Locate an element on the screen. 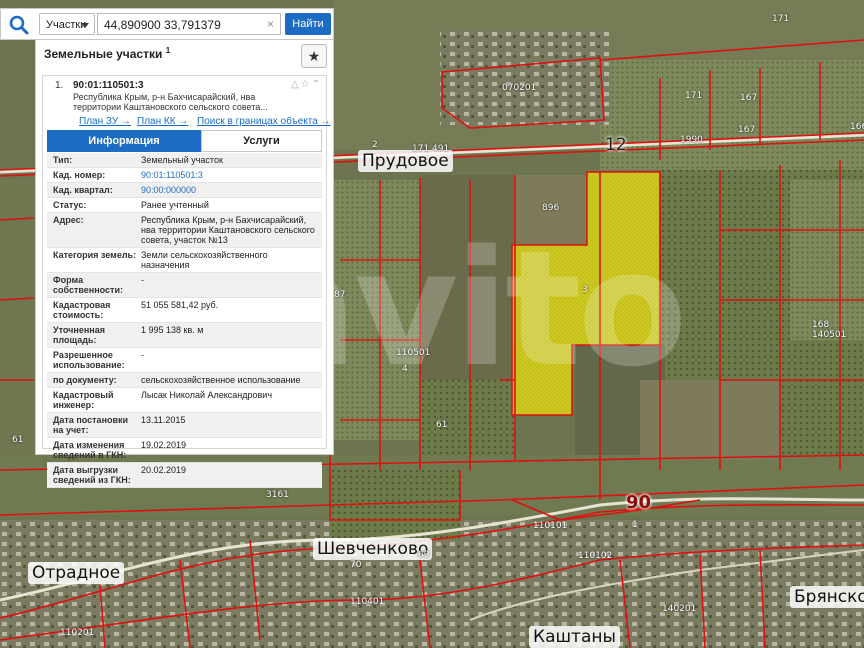 Image resolution: width=864 pixels, height=648 pixels. parcel-label: 3 is located at coordinates (585, 290).